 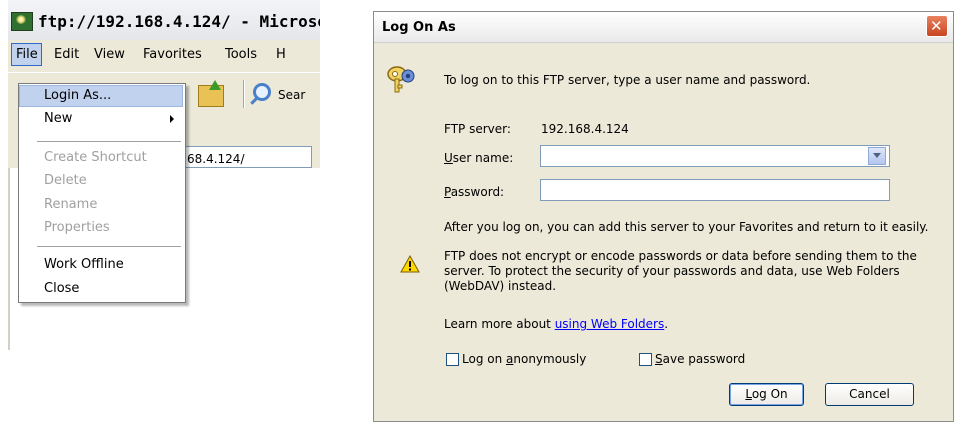 What do you see at coordinates (27, 54) in the screenshot?
I see `menu-file: File` at bounding box center [27, 54].